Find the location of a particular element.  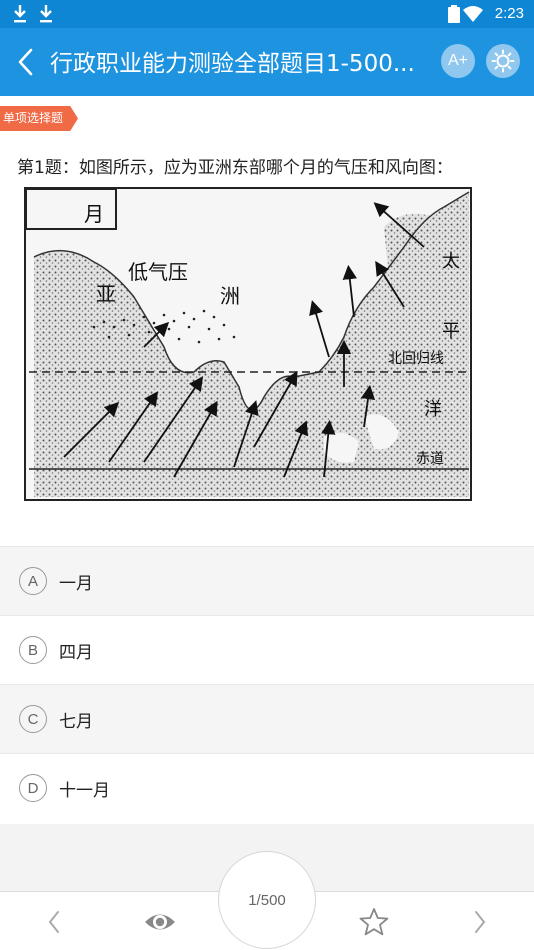

ocean-label-2: 平 is located at coordinates (451, 331).